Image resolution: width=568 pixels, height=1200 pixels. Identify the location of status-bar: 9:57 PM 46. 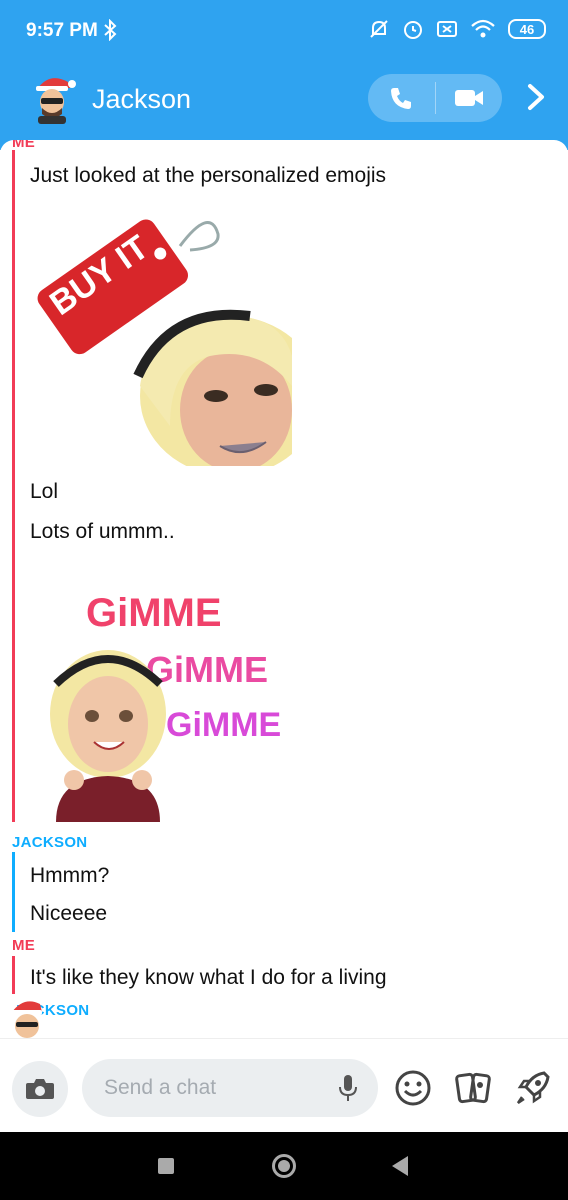
(284, 30).